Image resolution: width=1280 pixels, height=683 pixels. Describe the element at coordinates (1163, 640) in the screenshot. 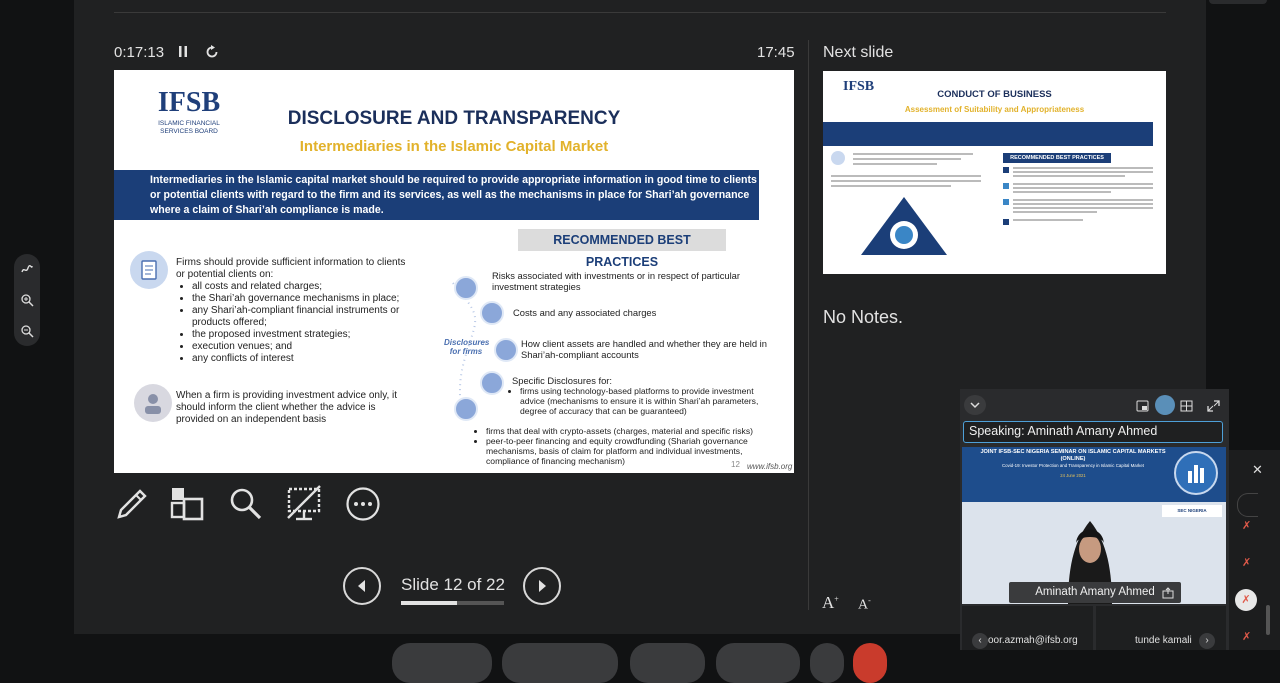

I see `participant-name: tunde kamali` at that location.